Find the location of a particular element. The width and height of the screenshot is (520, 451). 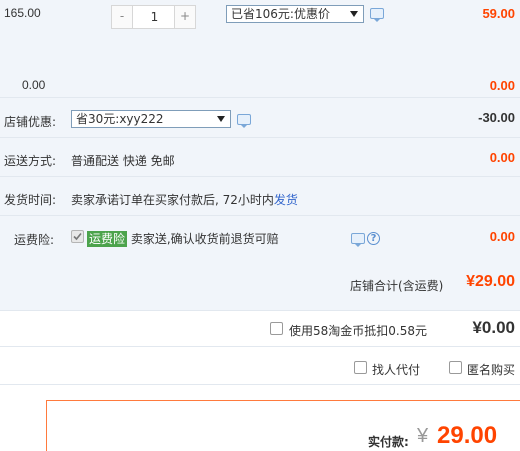

insurance-description: 卖家送,确认收货前退货可赔 is located at coordinates (204, 239).